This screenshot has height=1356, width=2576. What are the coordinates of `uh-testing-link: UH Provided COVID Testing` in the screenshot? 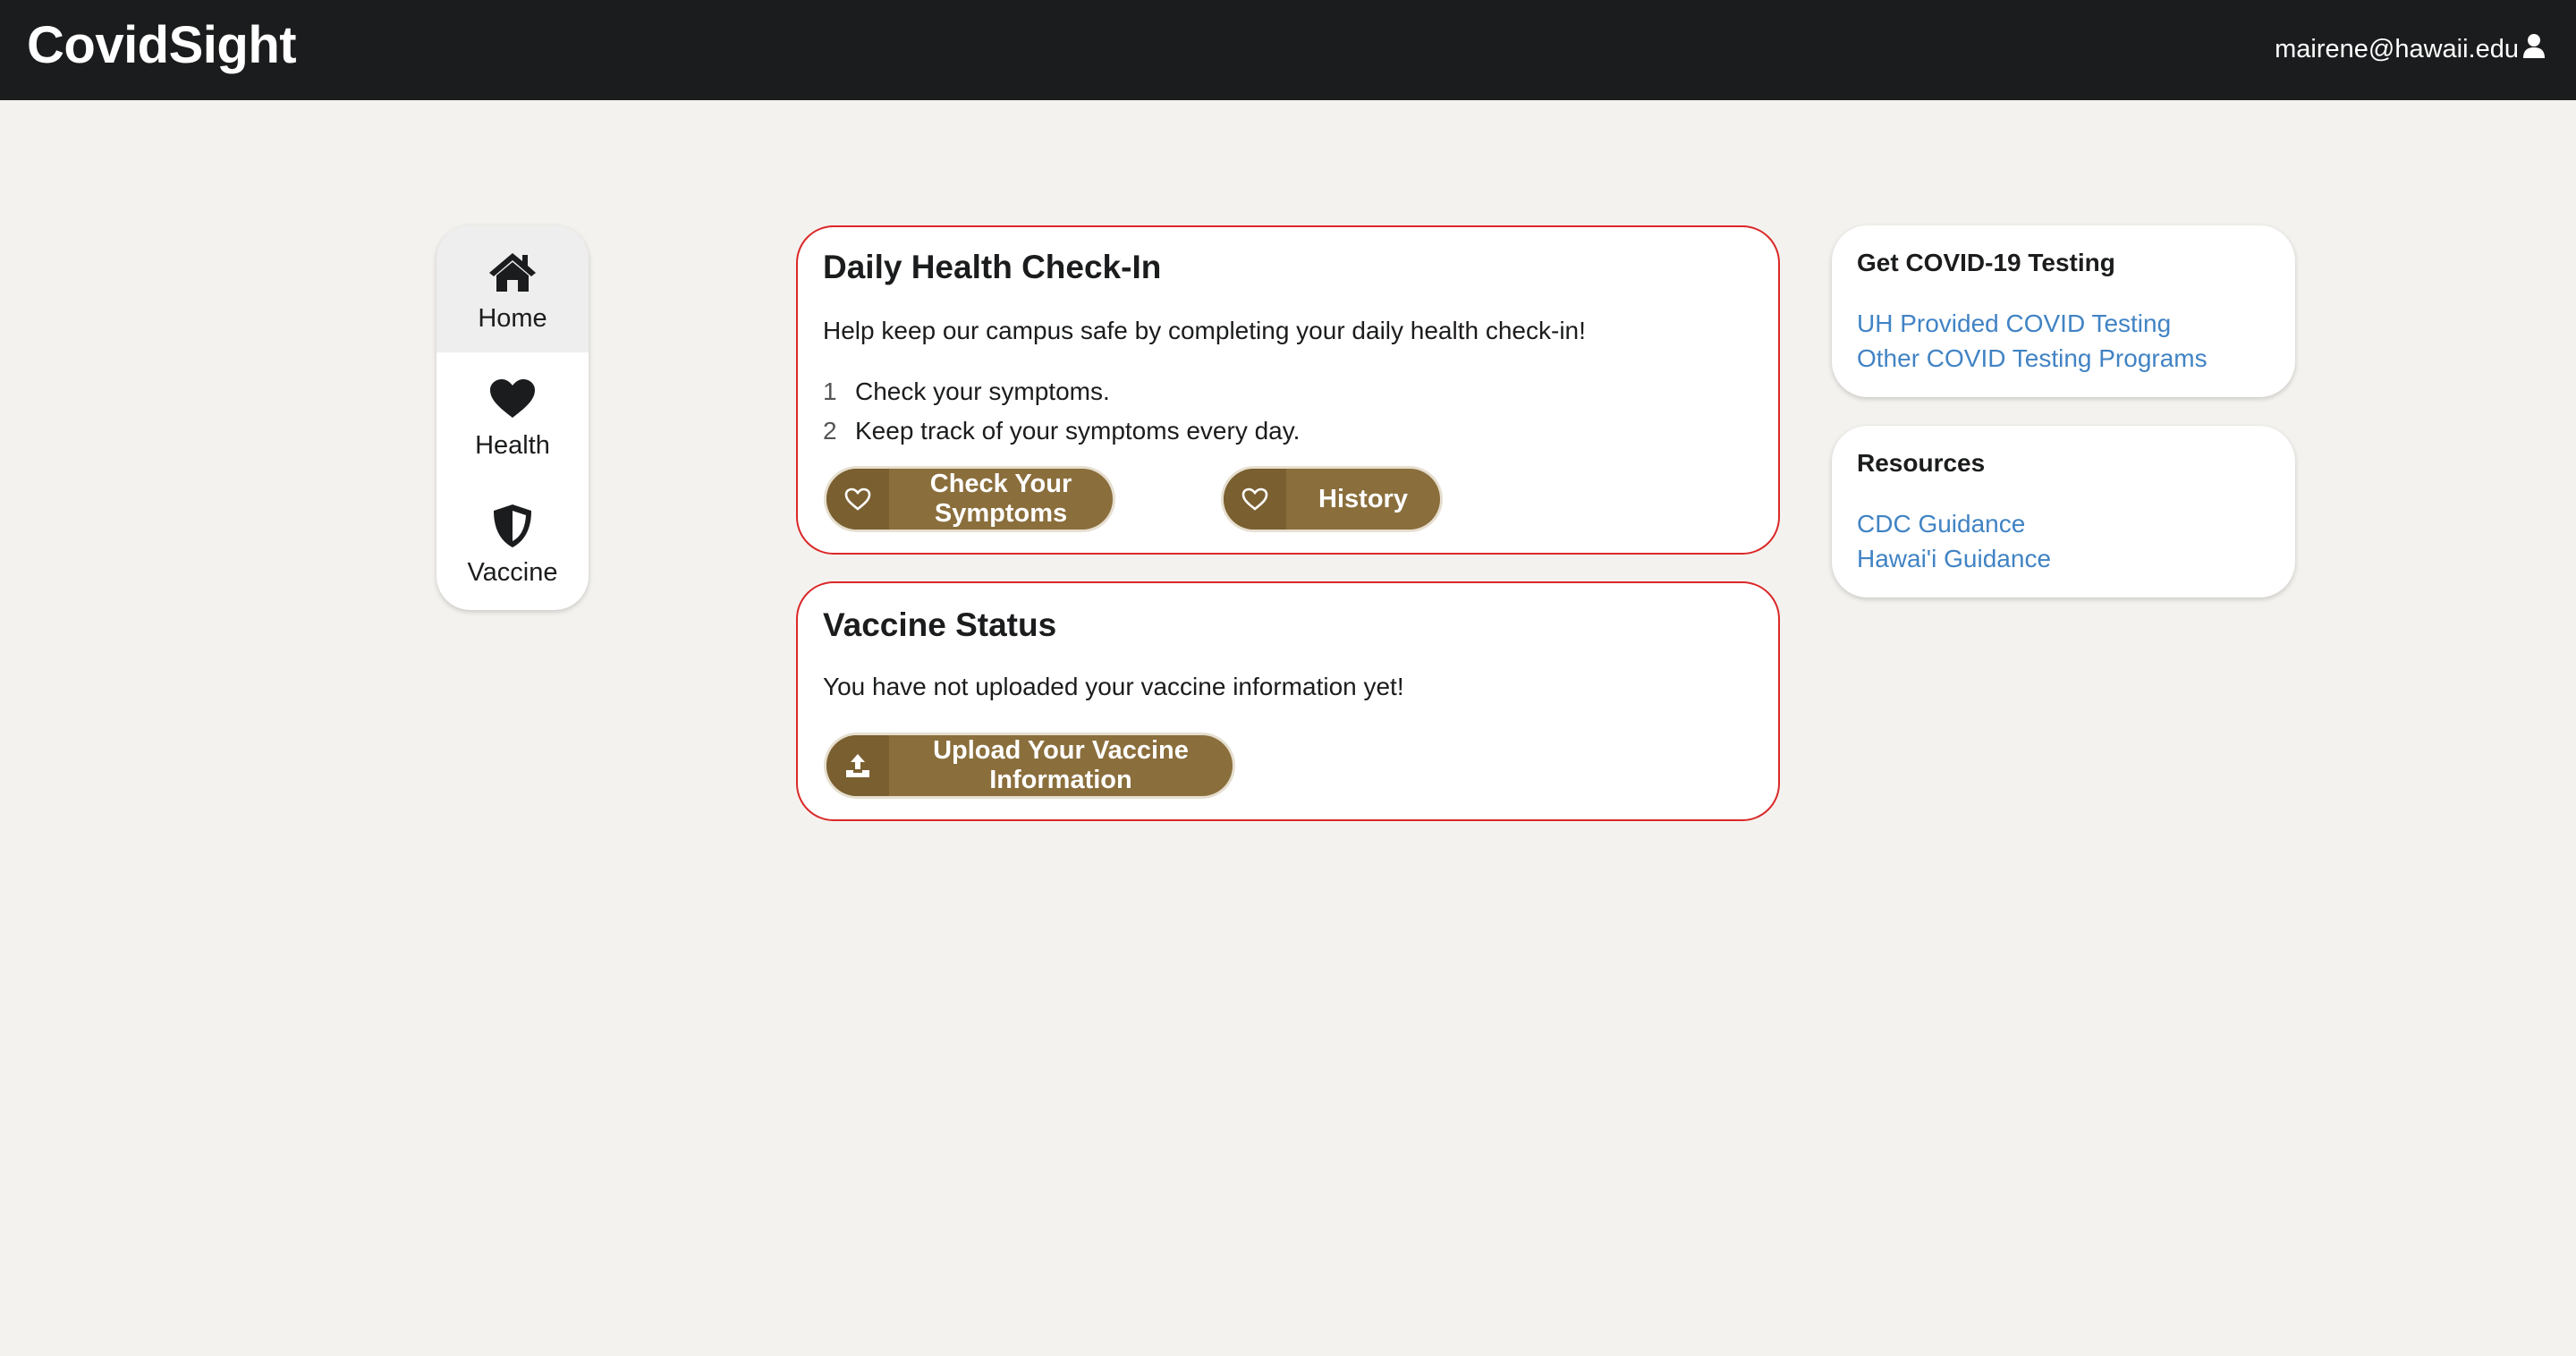 It's located at (2032, 323).